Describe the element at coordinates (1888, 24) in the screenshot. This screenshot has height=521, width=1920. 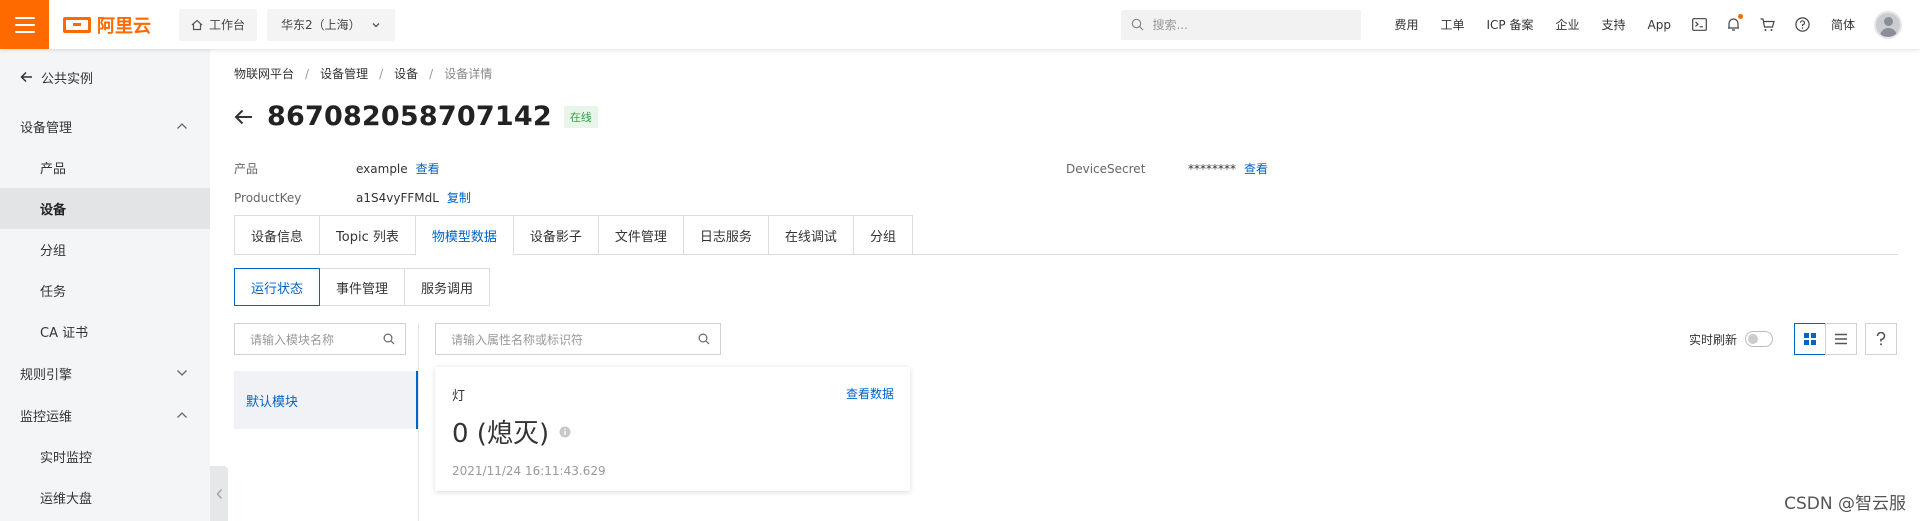
I see `user-avatar` at that location.